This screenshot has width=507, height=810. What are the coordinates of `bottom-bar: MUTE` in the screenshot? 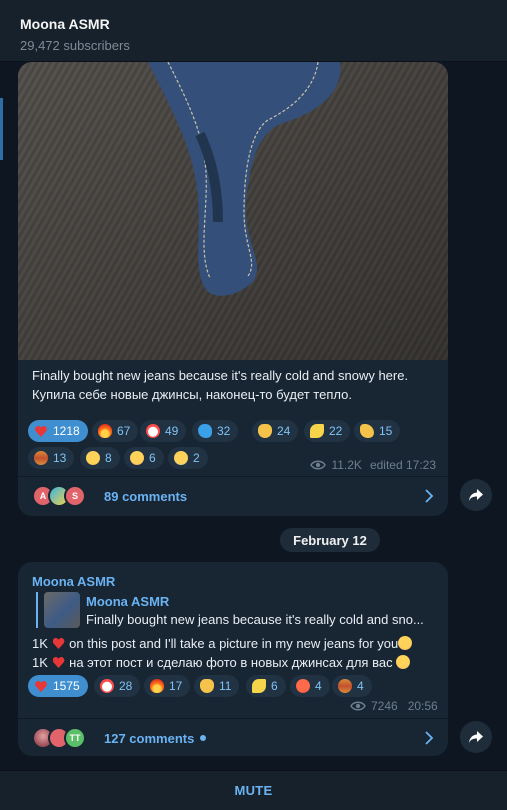 It's located at (253, 790).